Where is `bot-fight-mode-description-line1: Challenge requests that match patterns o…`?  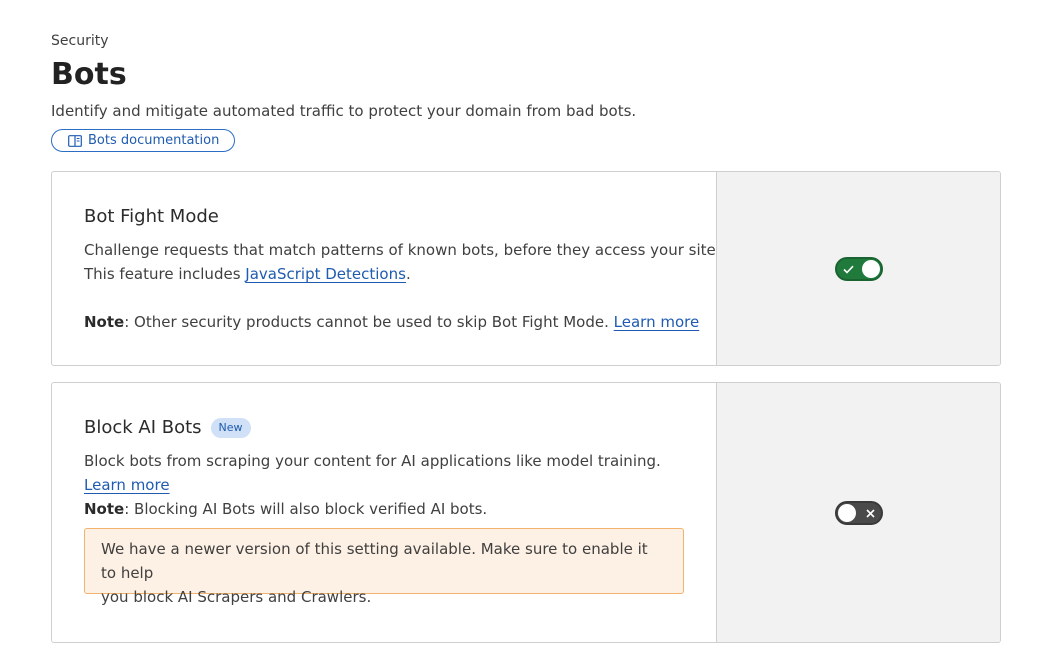
bot-fight-mode-description-line1: Challenge requests that match patterns o… is located at coordinates (402, 250).